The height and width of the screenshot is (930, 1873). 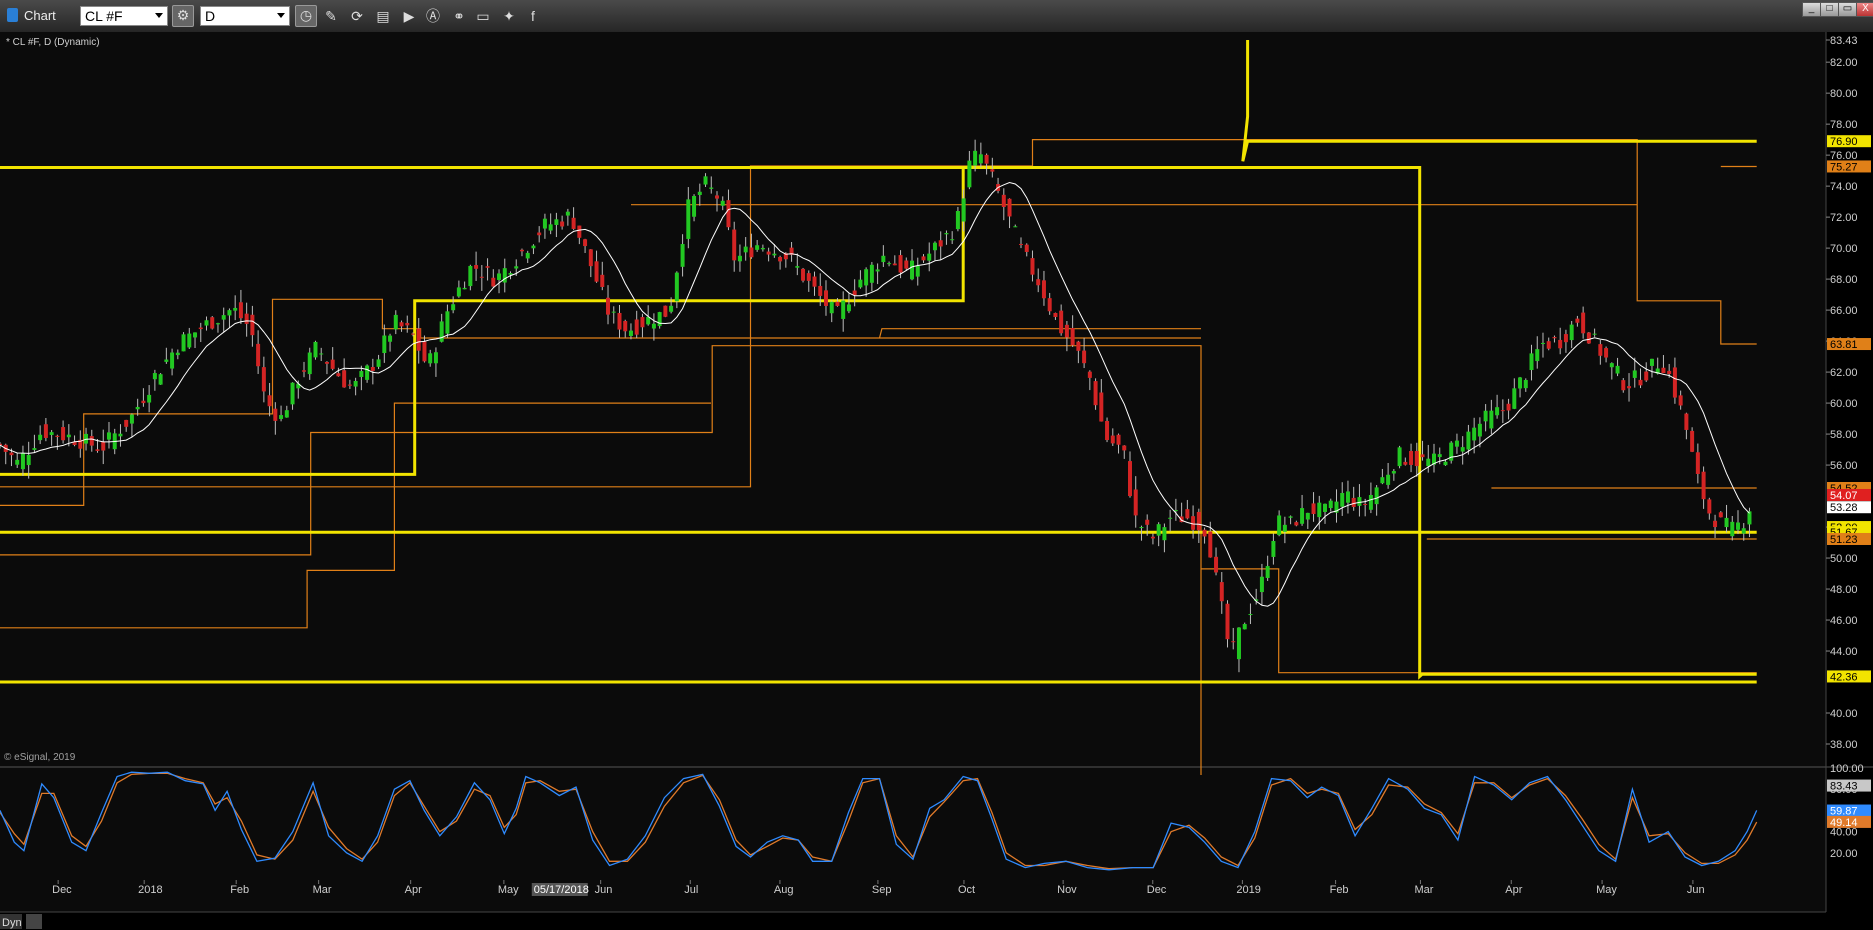 I want to click on symbol-dropdown: CL #F, so click(x=124, y=16).